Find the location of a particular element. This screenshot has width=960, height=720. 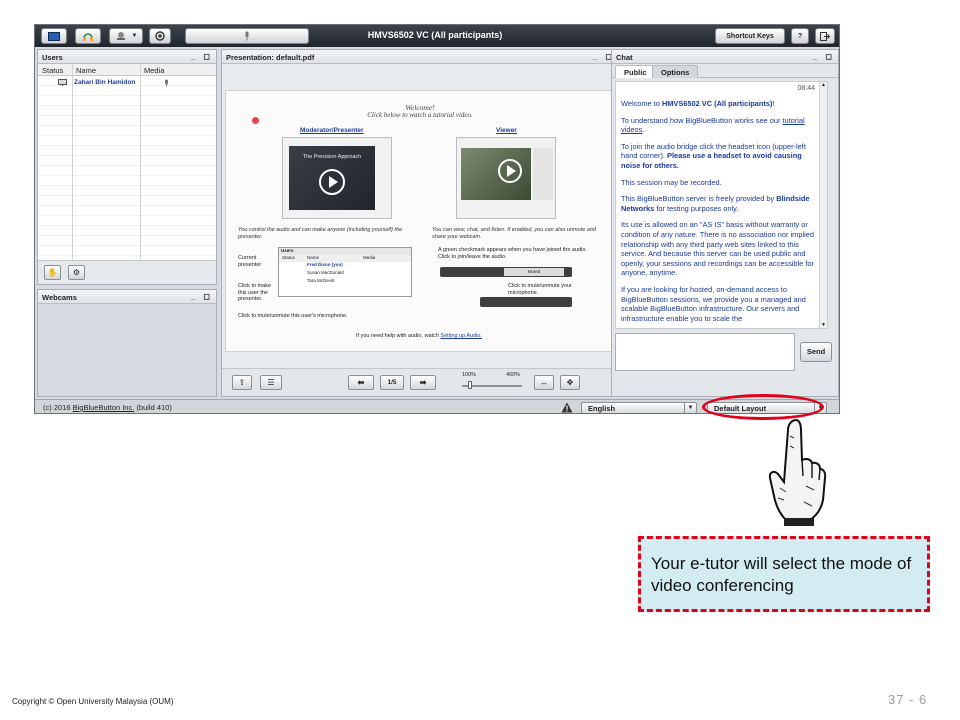

headset-icon is located at coordinates (88, 36).